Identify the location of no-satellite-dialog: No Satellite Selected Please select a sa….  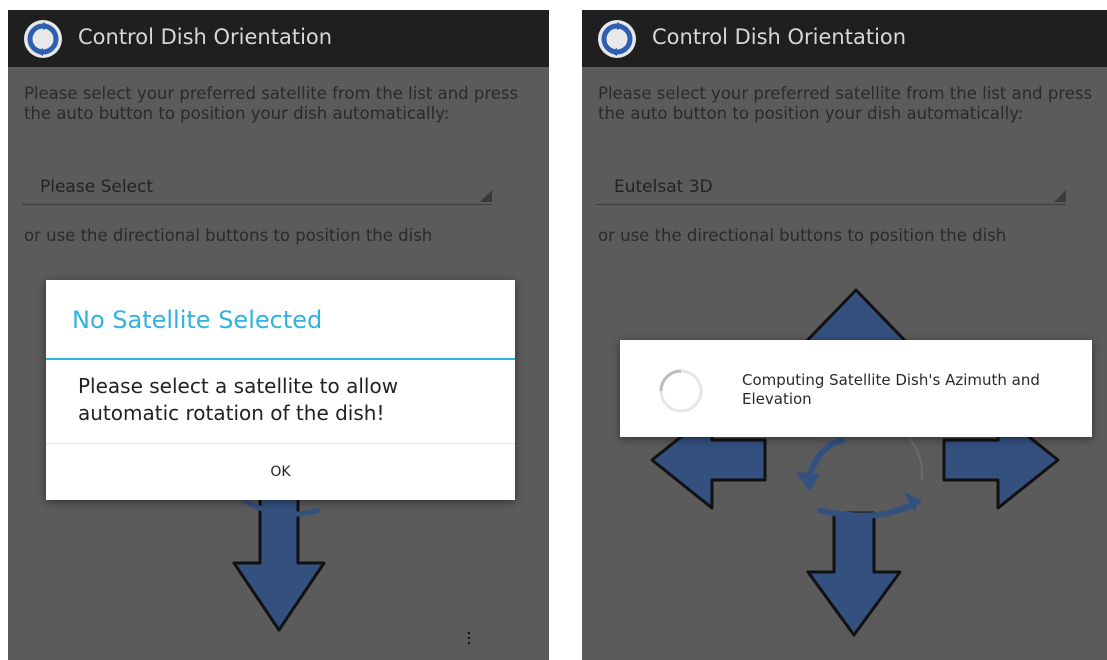
(280, 390).